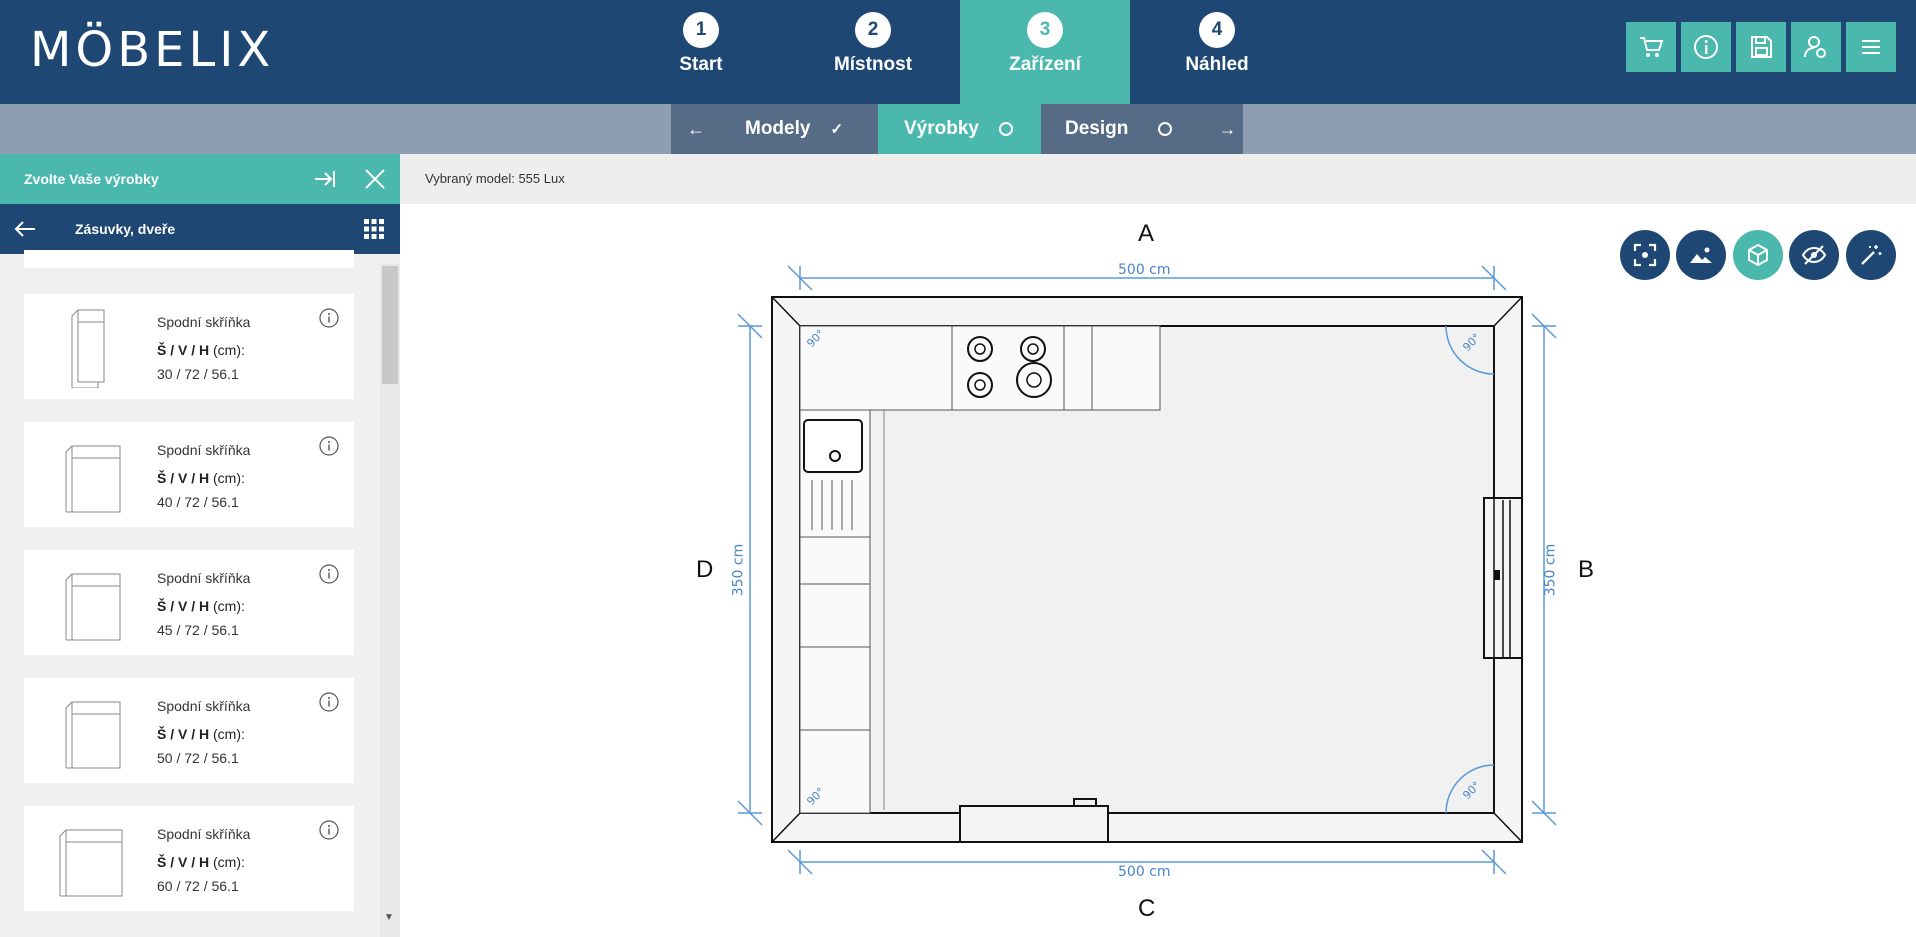 The height and width of the screenshot is (937, 1916). Describe the element at coordinates (1146, 233) in the screenshot. I see `wall-label-a: A` at that location.